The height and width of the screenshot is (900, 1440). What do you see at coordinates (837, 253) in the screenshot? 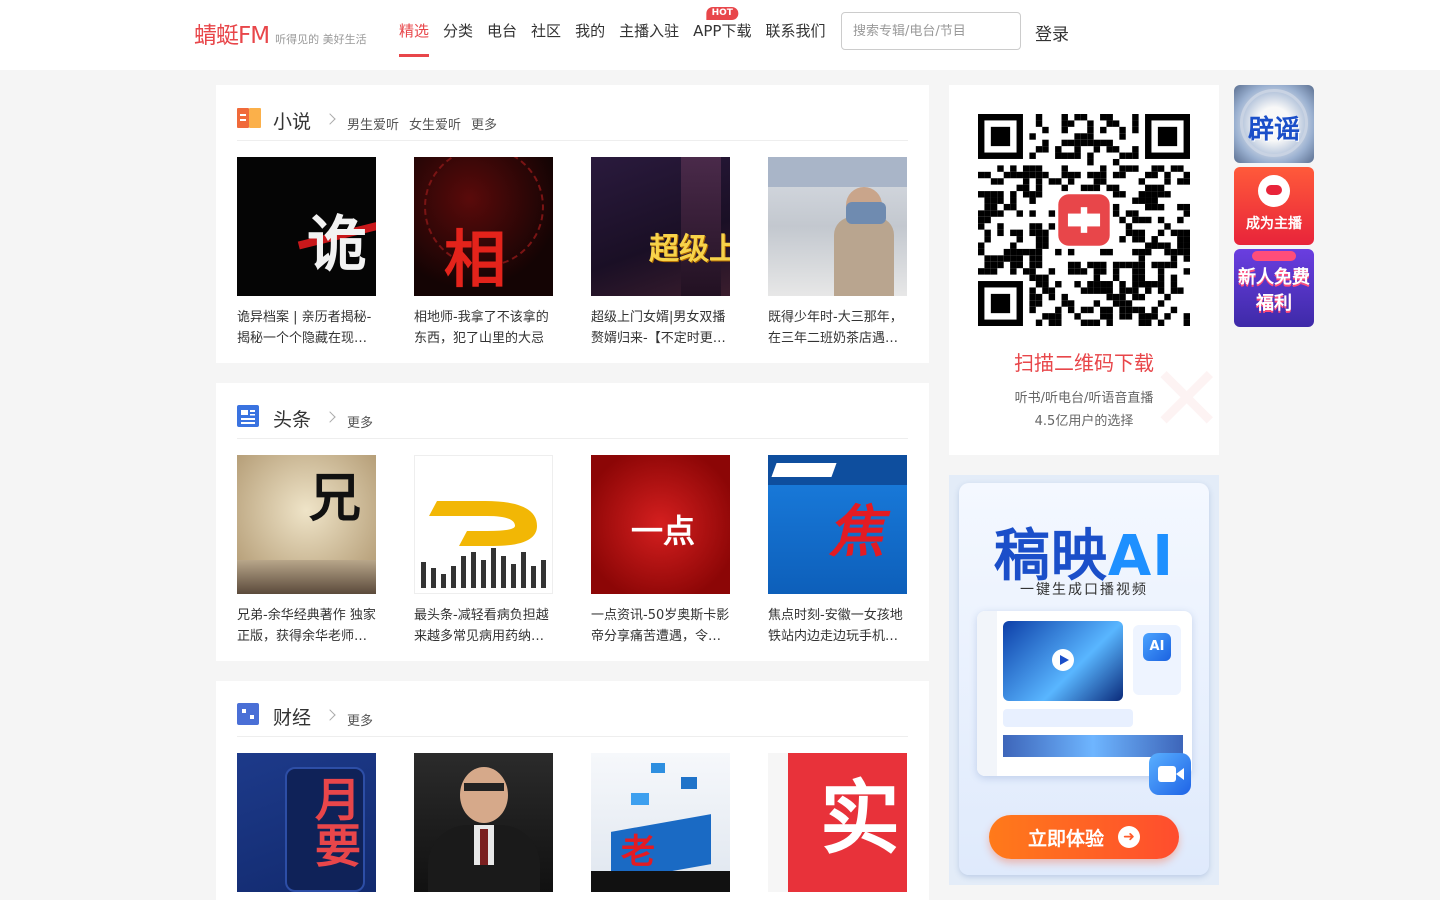
I see `album-card: 既得少年时-大三那年，在三年二班奶茶店遇见你` at bounding box center [837, 253].